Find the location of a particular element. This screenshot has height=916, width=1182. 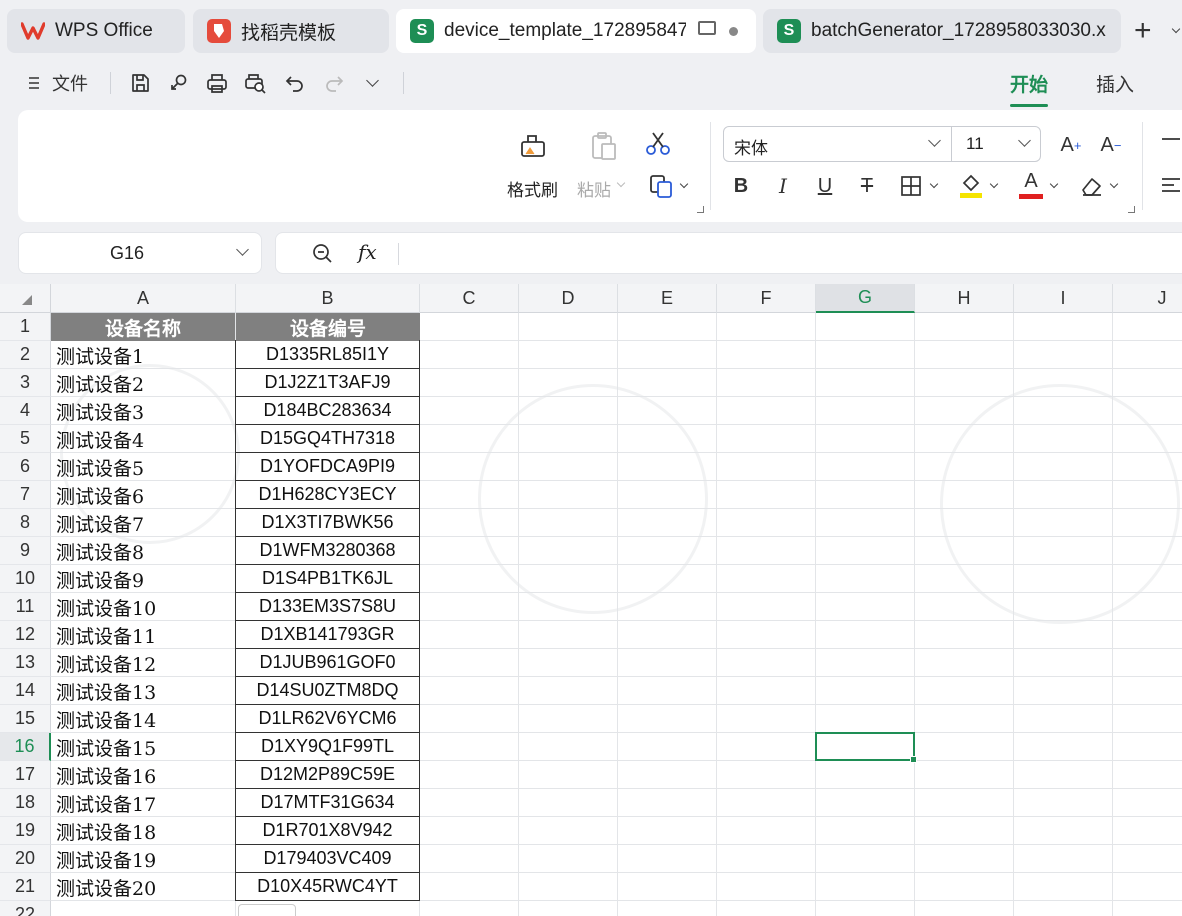

column-header-b: B is located at coordinates (328, 298).